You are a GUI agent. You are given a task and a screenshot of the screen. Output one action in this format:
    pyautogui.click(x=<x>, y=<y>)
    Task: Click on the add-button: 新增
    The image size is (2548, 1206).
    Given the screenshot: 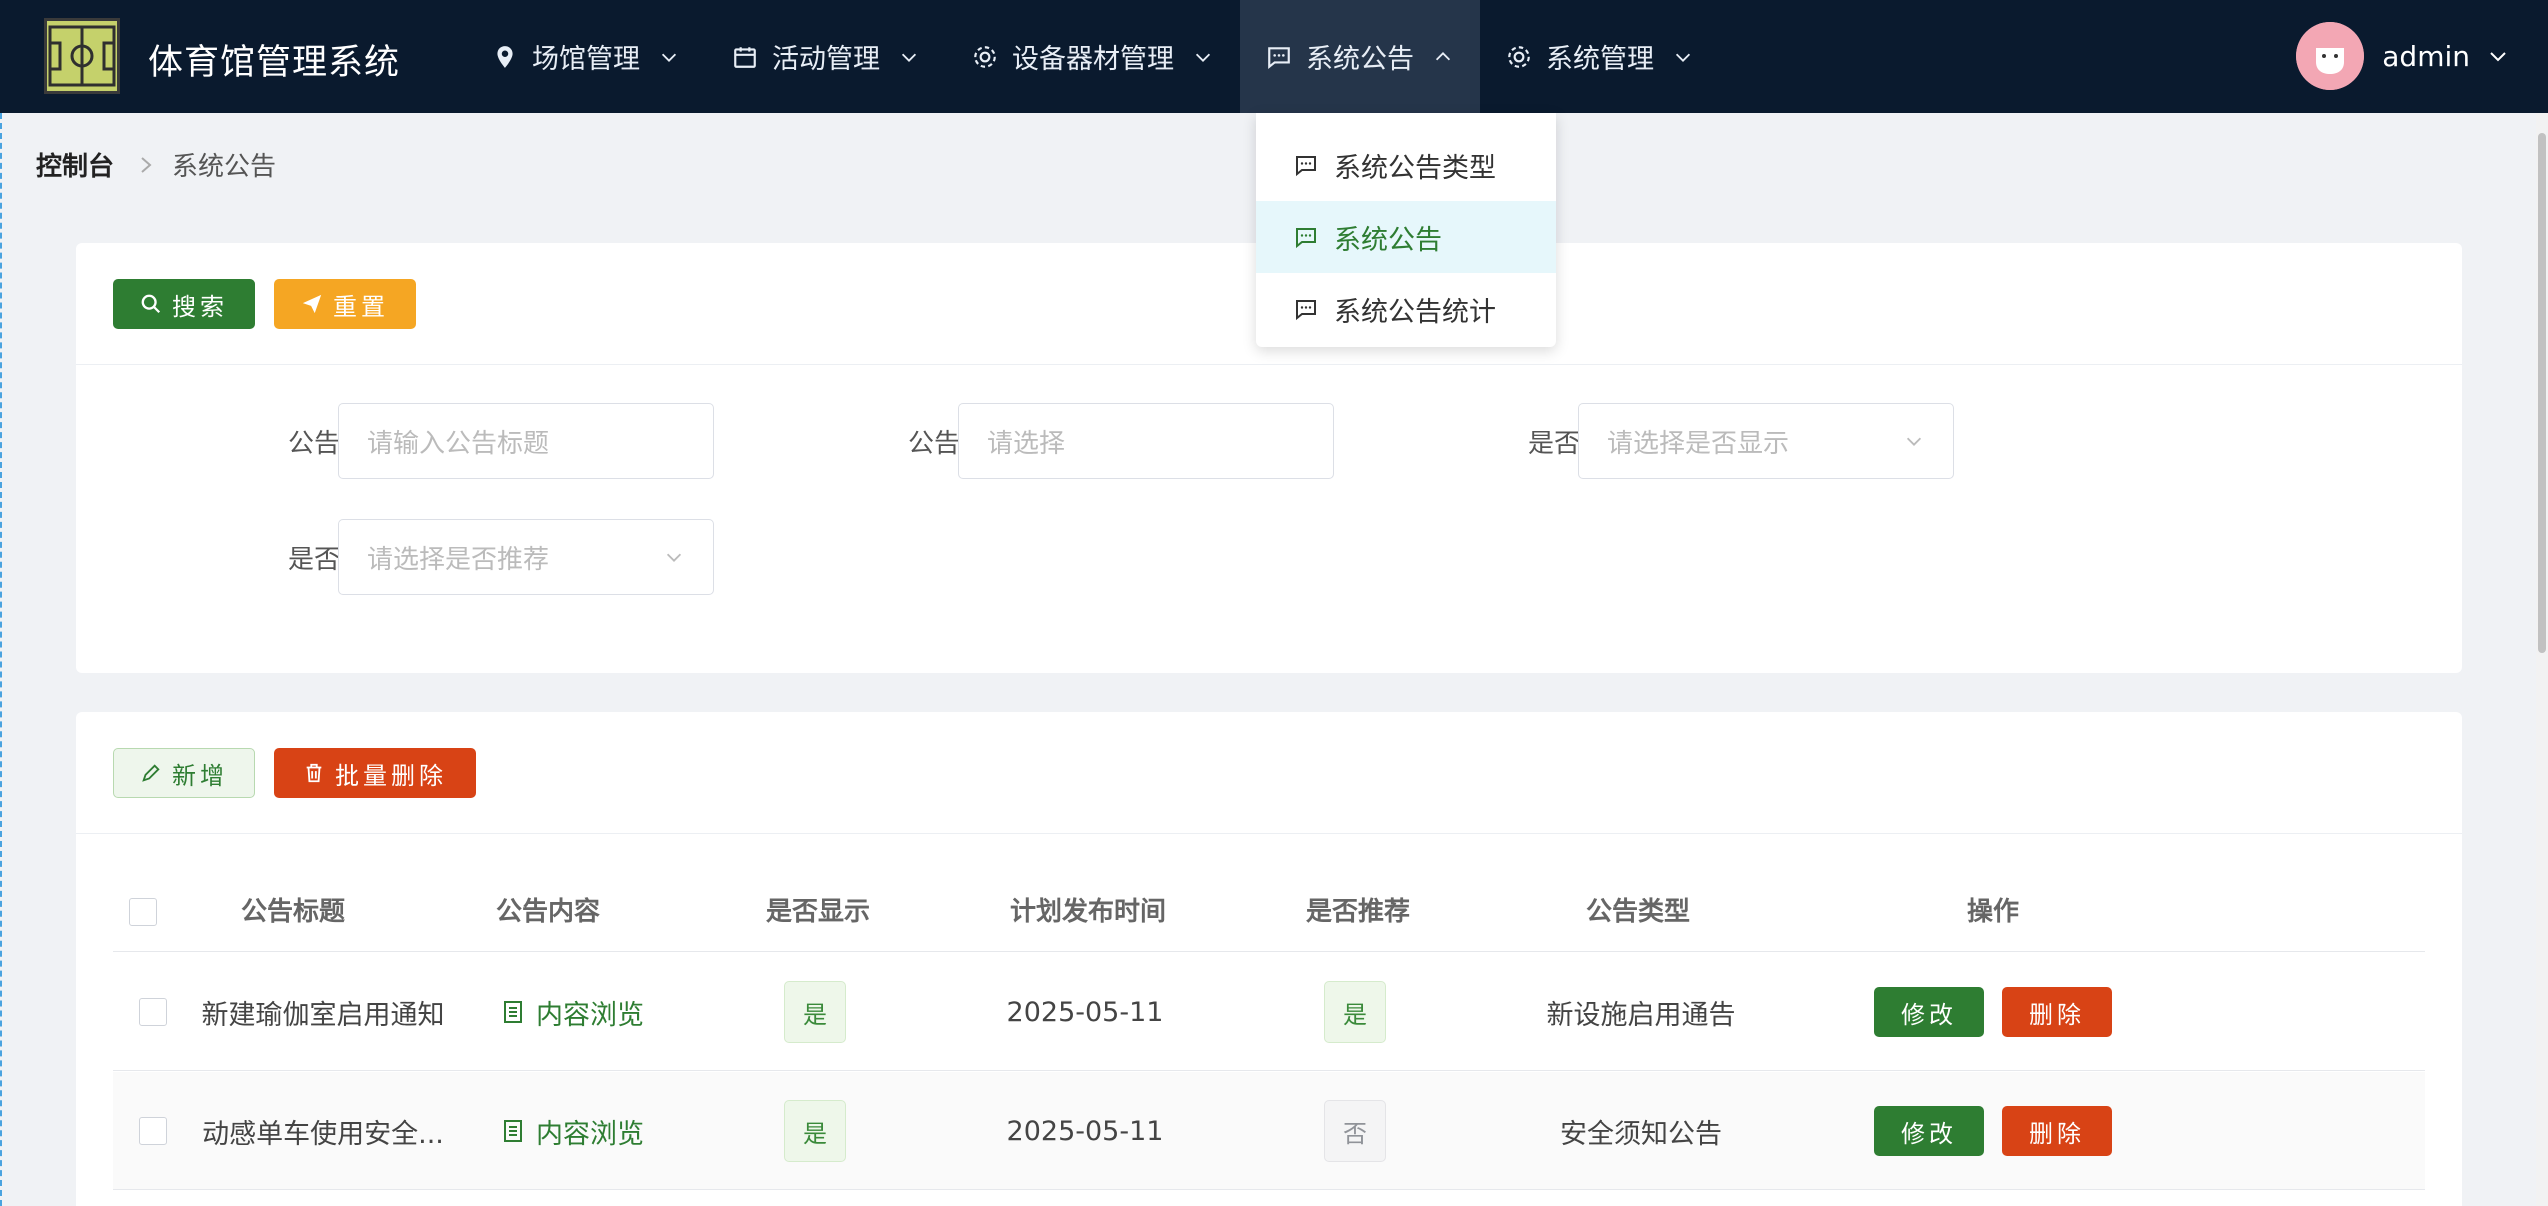 What is the action you would take?
    pyautogui.click(x=184, y=773)
    